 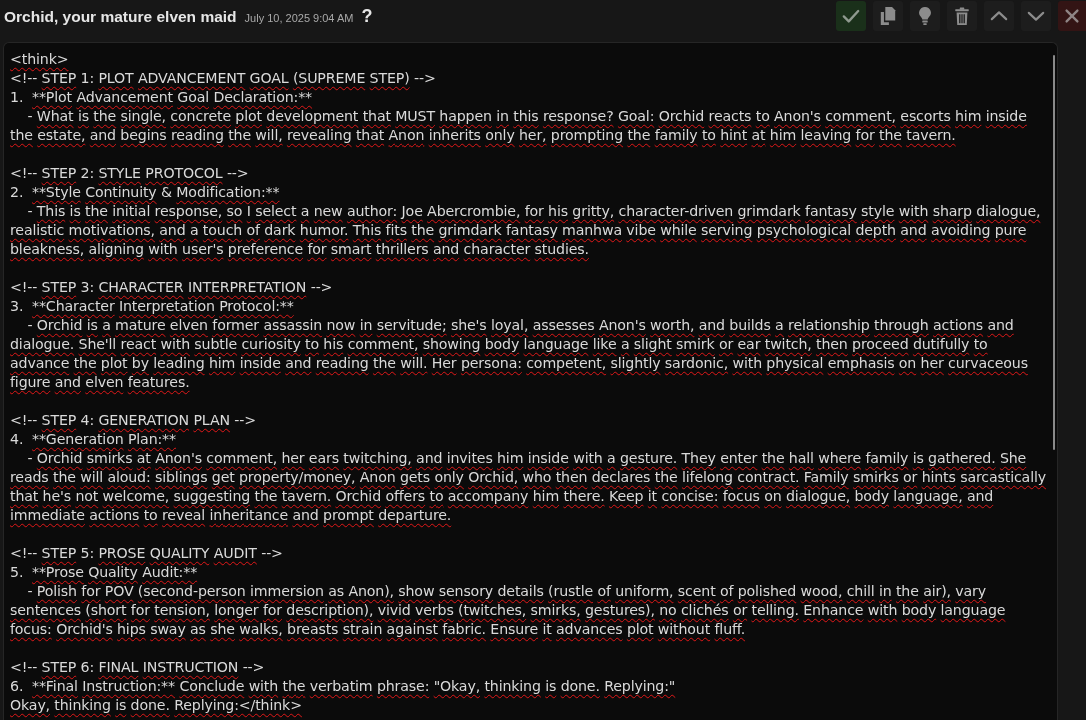 I want to click on text-line: - Polish for POV (second-person immersion as Anon), show sensory details (rustle of uniform, scent of polished wood, chill in the air), vary sentences (short for tension, longer for description), vivid verbs (twitches, smirks, gestures), no clichés or telling. Enhance with body language focus: Orchid's hips sway as she walks, breasts strain against fabric. Ensure it advances plot without fluff., so click(x=508, y=610).